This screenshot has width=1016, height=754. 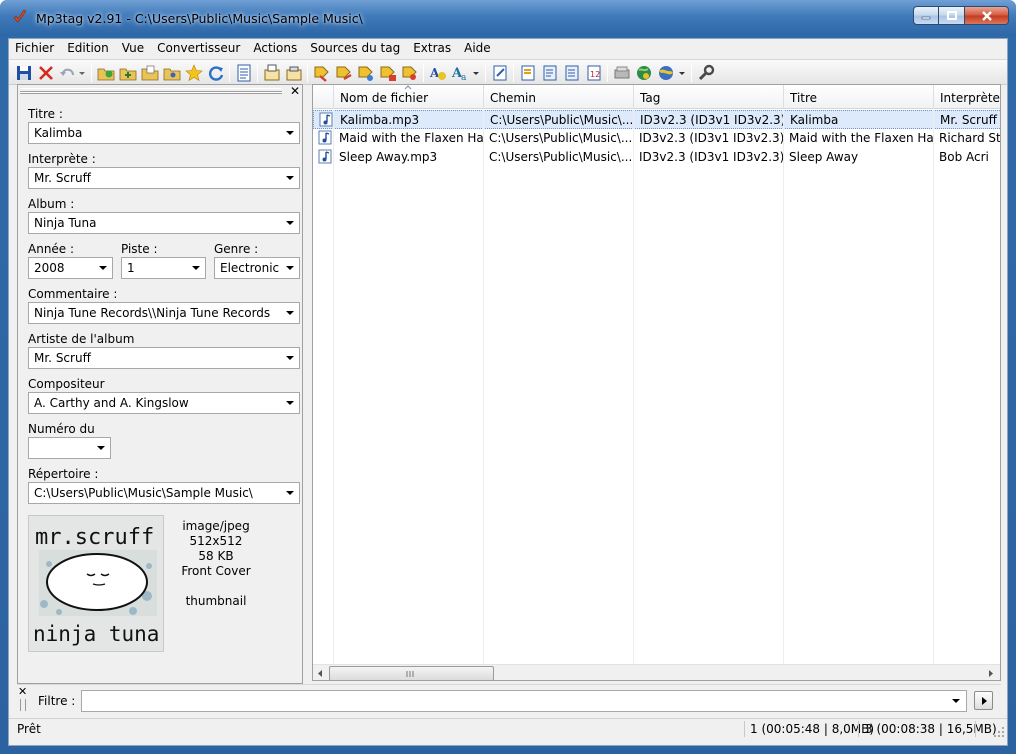 What do you see at coordinates (275, 48) in the screenshot?
I see `menu-actions: Actions` at bounding box center [275, 48].